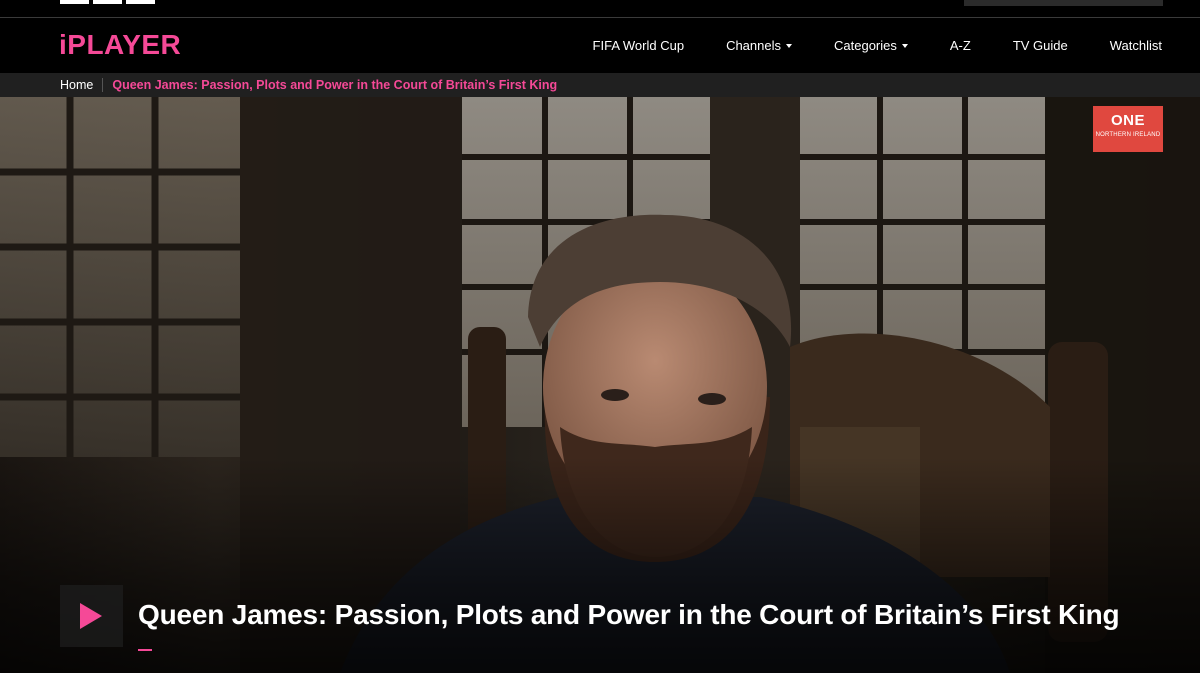 The image size is (1200, 673). What do you see at coordinates (1063, 3) in the screenshot?
I see `search-box` at bounding box center [1063, 3].